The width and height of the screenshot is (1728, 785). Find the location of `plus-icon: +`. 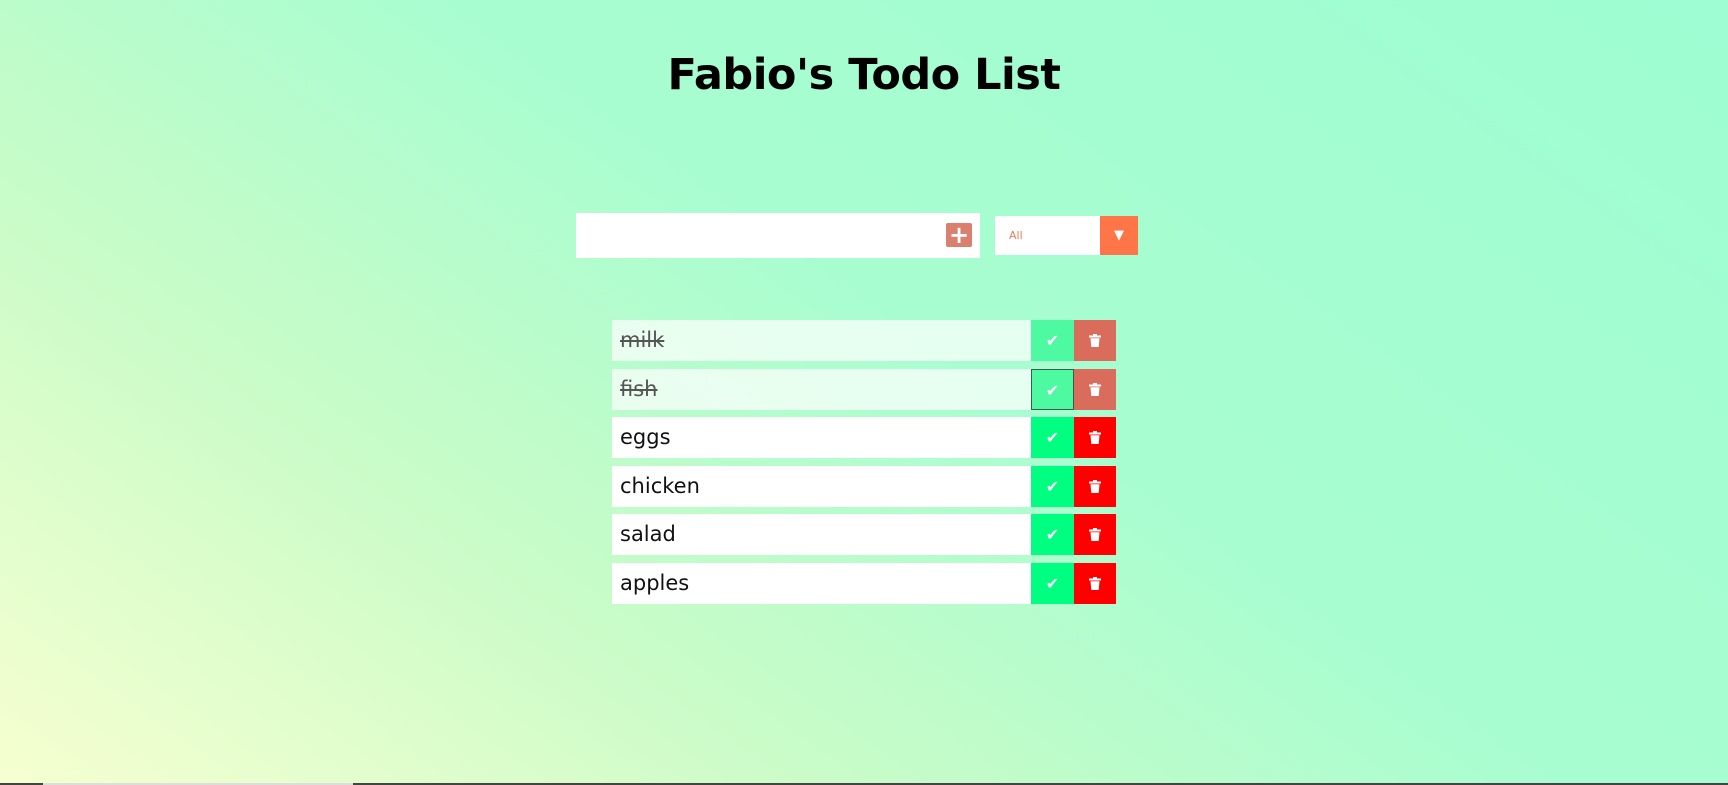

plus-icon: + is located at coordinates (959, 235).